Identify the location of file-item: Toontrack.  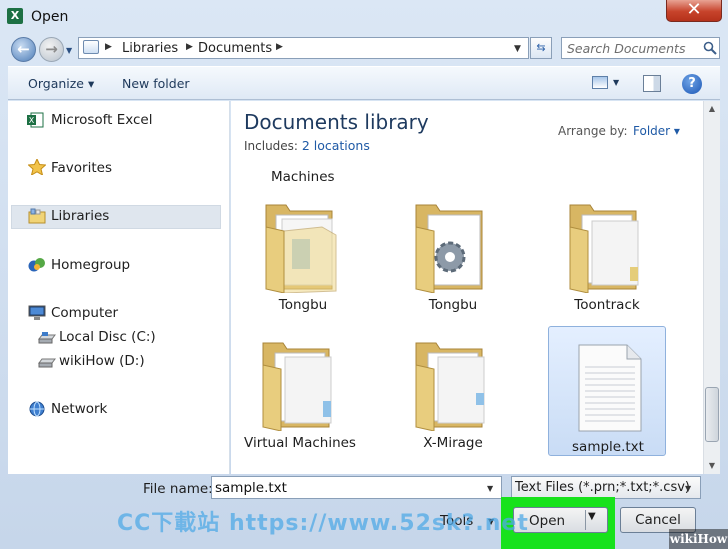
(607, 250).